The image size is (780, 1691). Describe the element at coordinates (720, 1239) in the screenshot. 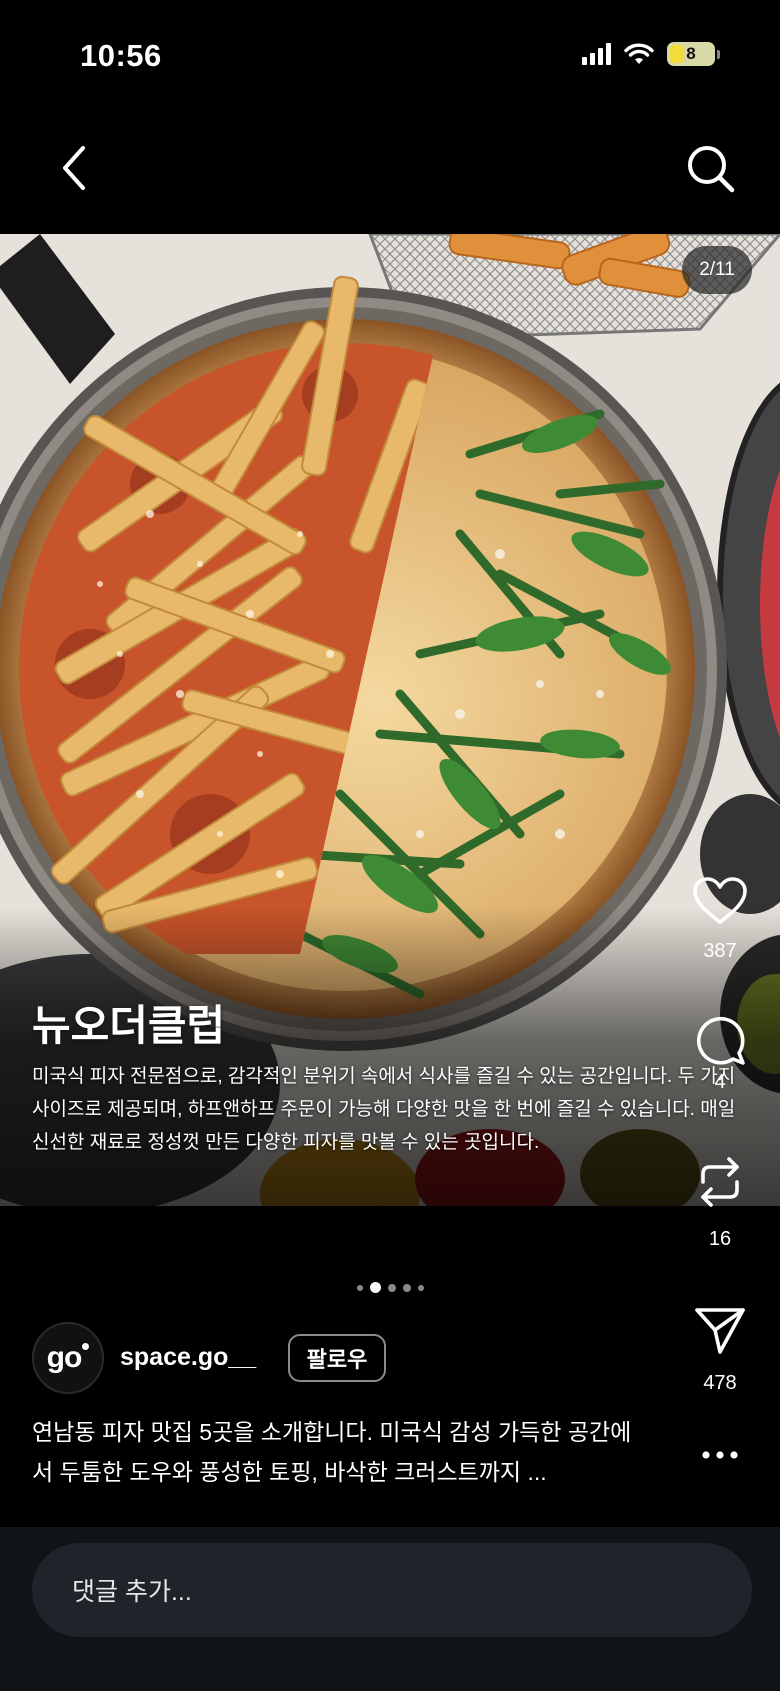

I see `repost-count: 16` at that location.